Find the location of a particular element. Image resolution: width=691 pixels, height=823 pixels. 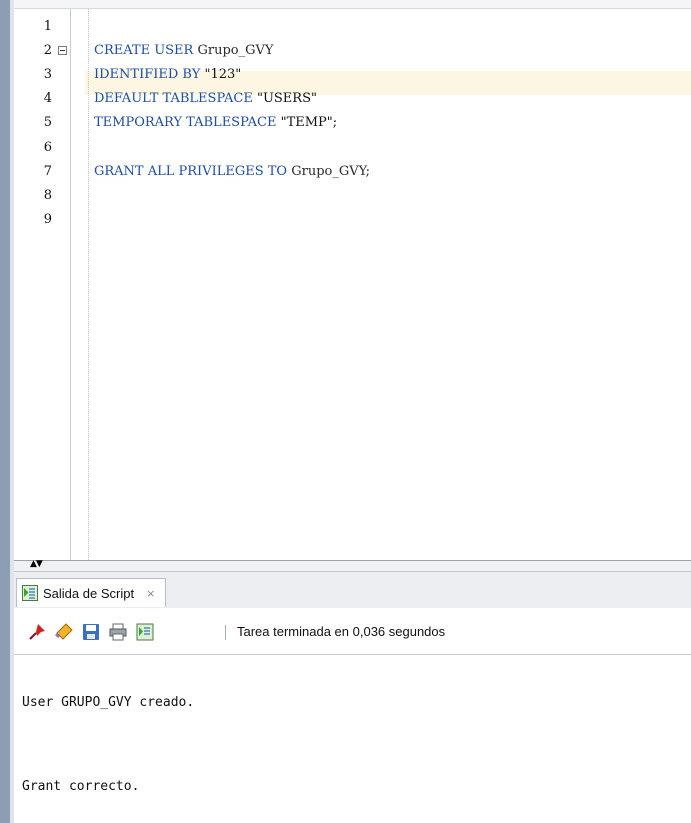

fold-guide is located at coordinates (88, 284).